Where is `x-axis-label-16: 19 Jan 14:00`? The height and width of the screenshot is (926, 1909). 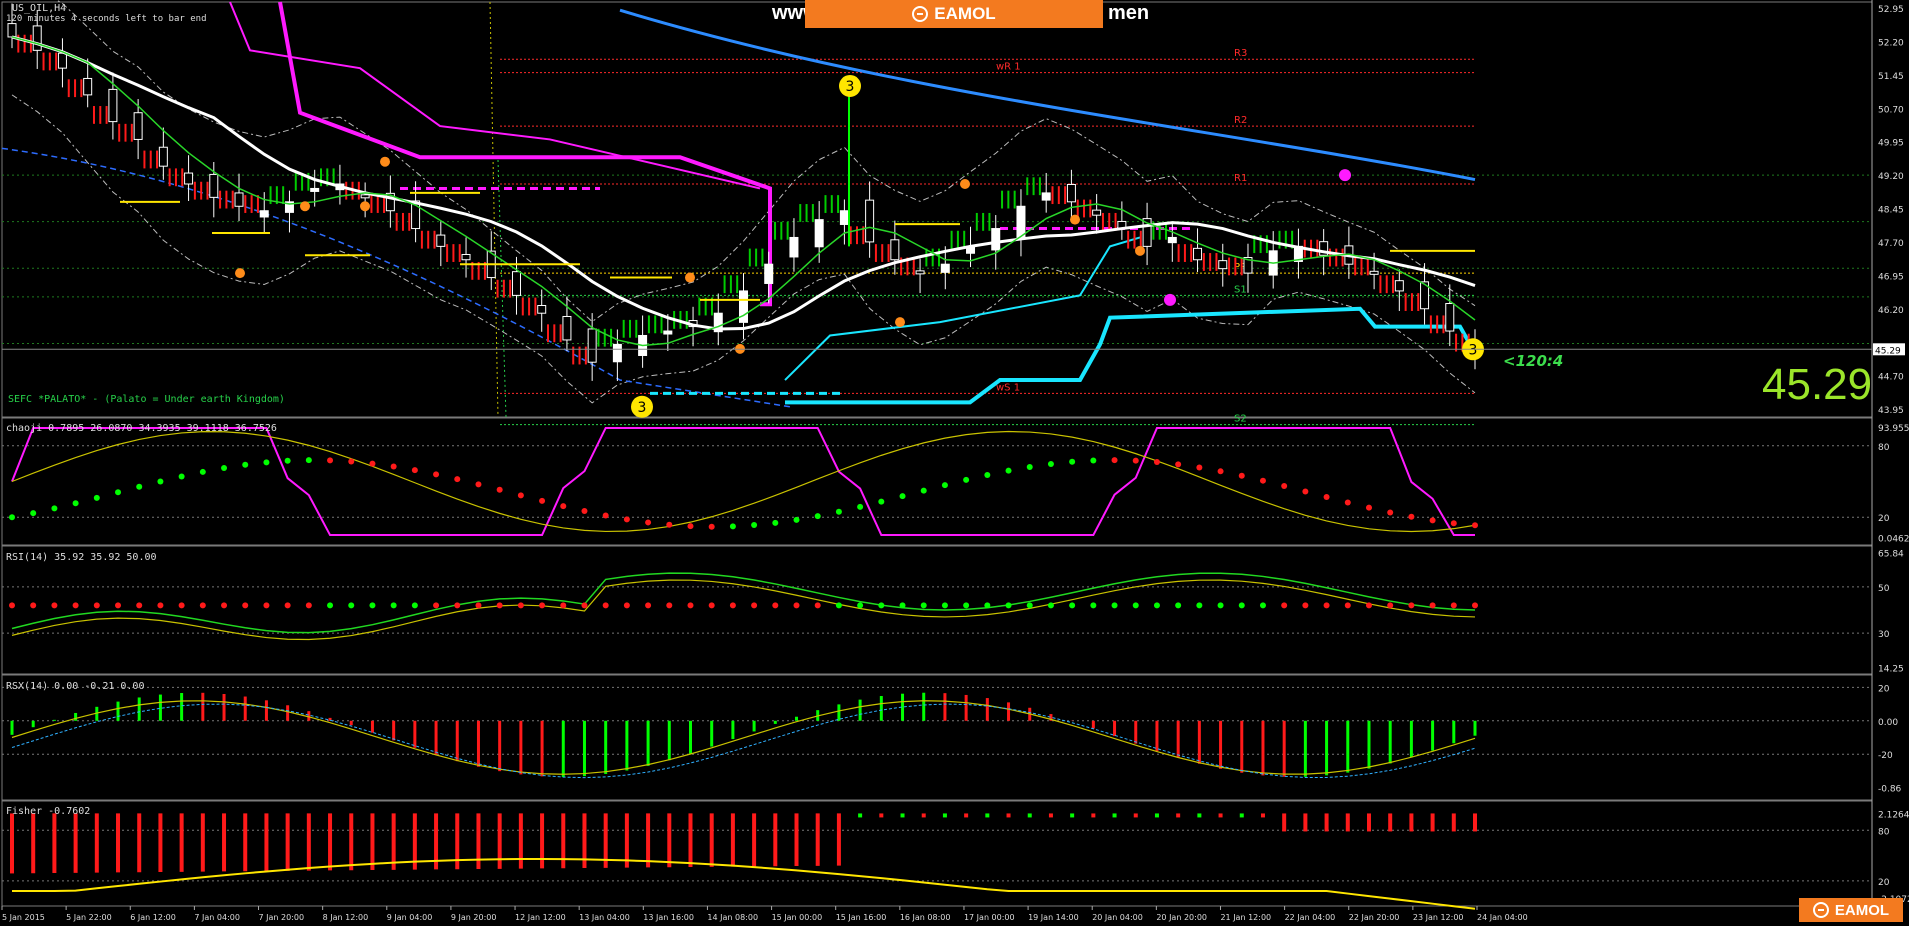 x-axis-label-16: 19 Jan 14:00 is located at coordinates (1053, 917).